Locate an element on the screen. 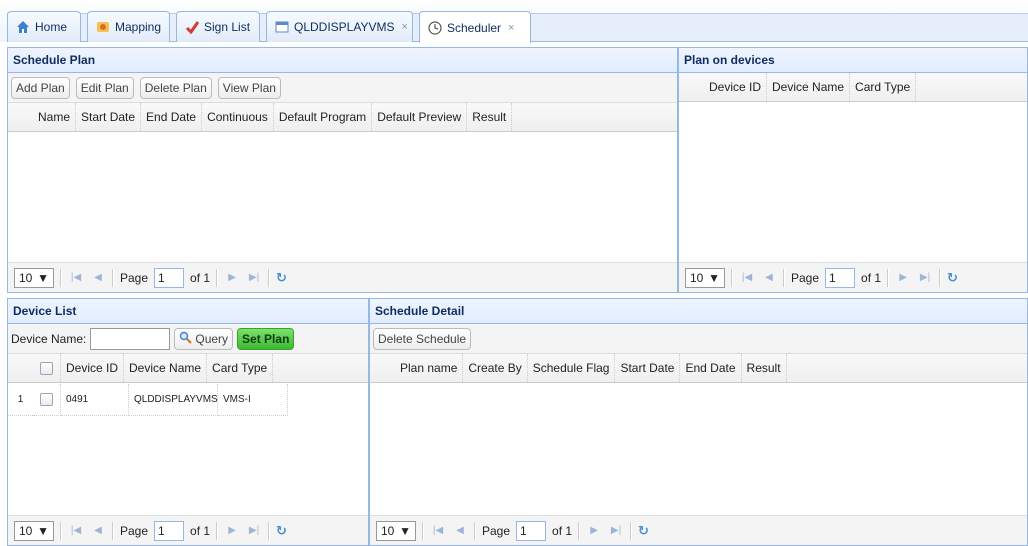 The width and height of the screenshot is (1028, 546). table-row: 1 0491 QLDDISPLAYVMS VMS-I is located at coordinates (188, 400).